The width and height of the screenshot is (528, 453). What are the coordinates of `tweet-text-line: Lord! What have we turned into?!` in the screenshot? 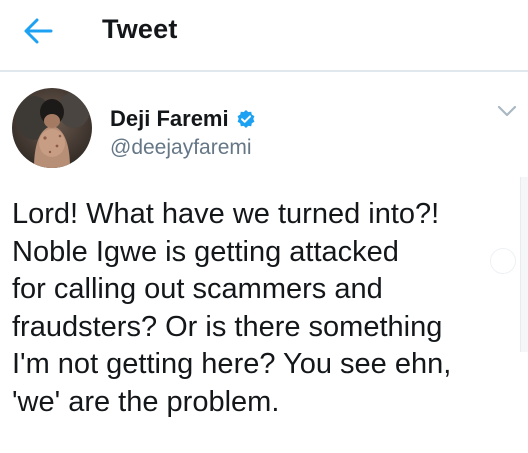 It's located at (226, 214).